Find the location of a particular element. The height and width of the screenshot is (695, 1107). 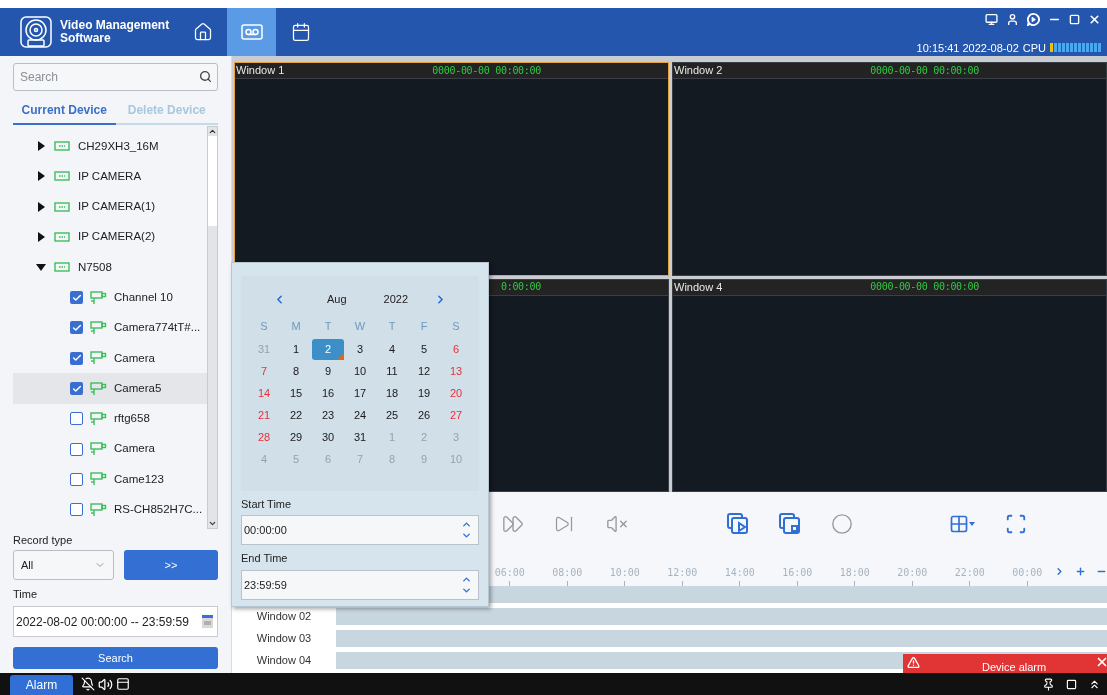

window-title: Window 4 is located at coordinates (698, 286).